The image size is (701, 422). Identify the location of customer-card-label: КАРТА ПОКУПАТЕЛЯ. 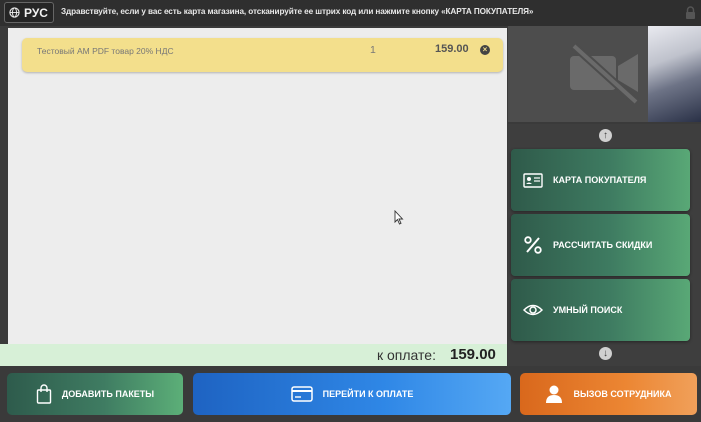
(600, 180).